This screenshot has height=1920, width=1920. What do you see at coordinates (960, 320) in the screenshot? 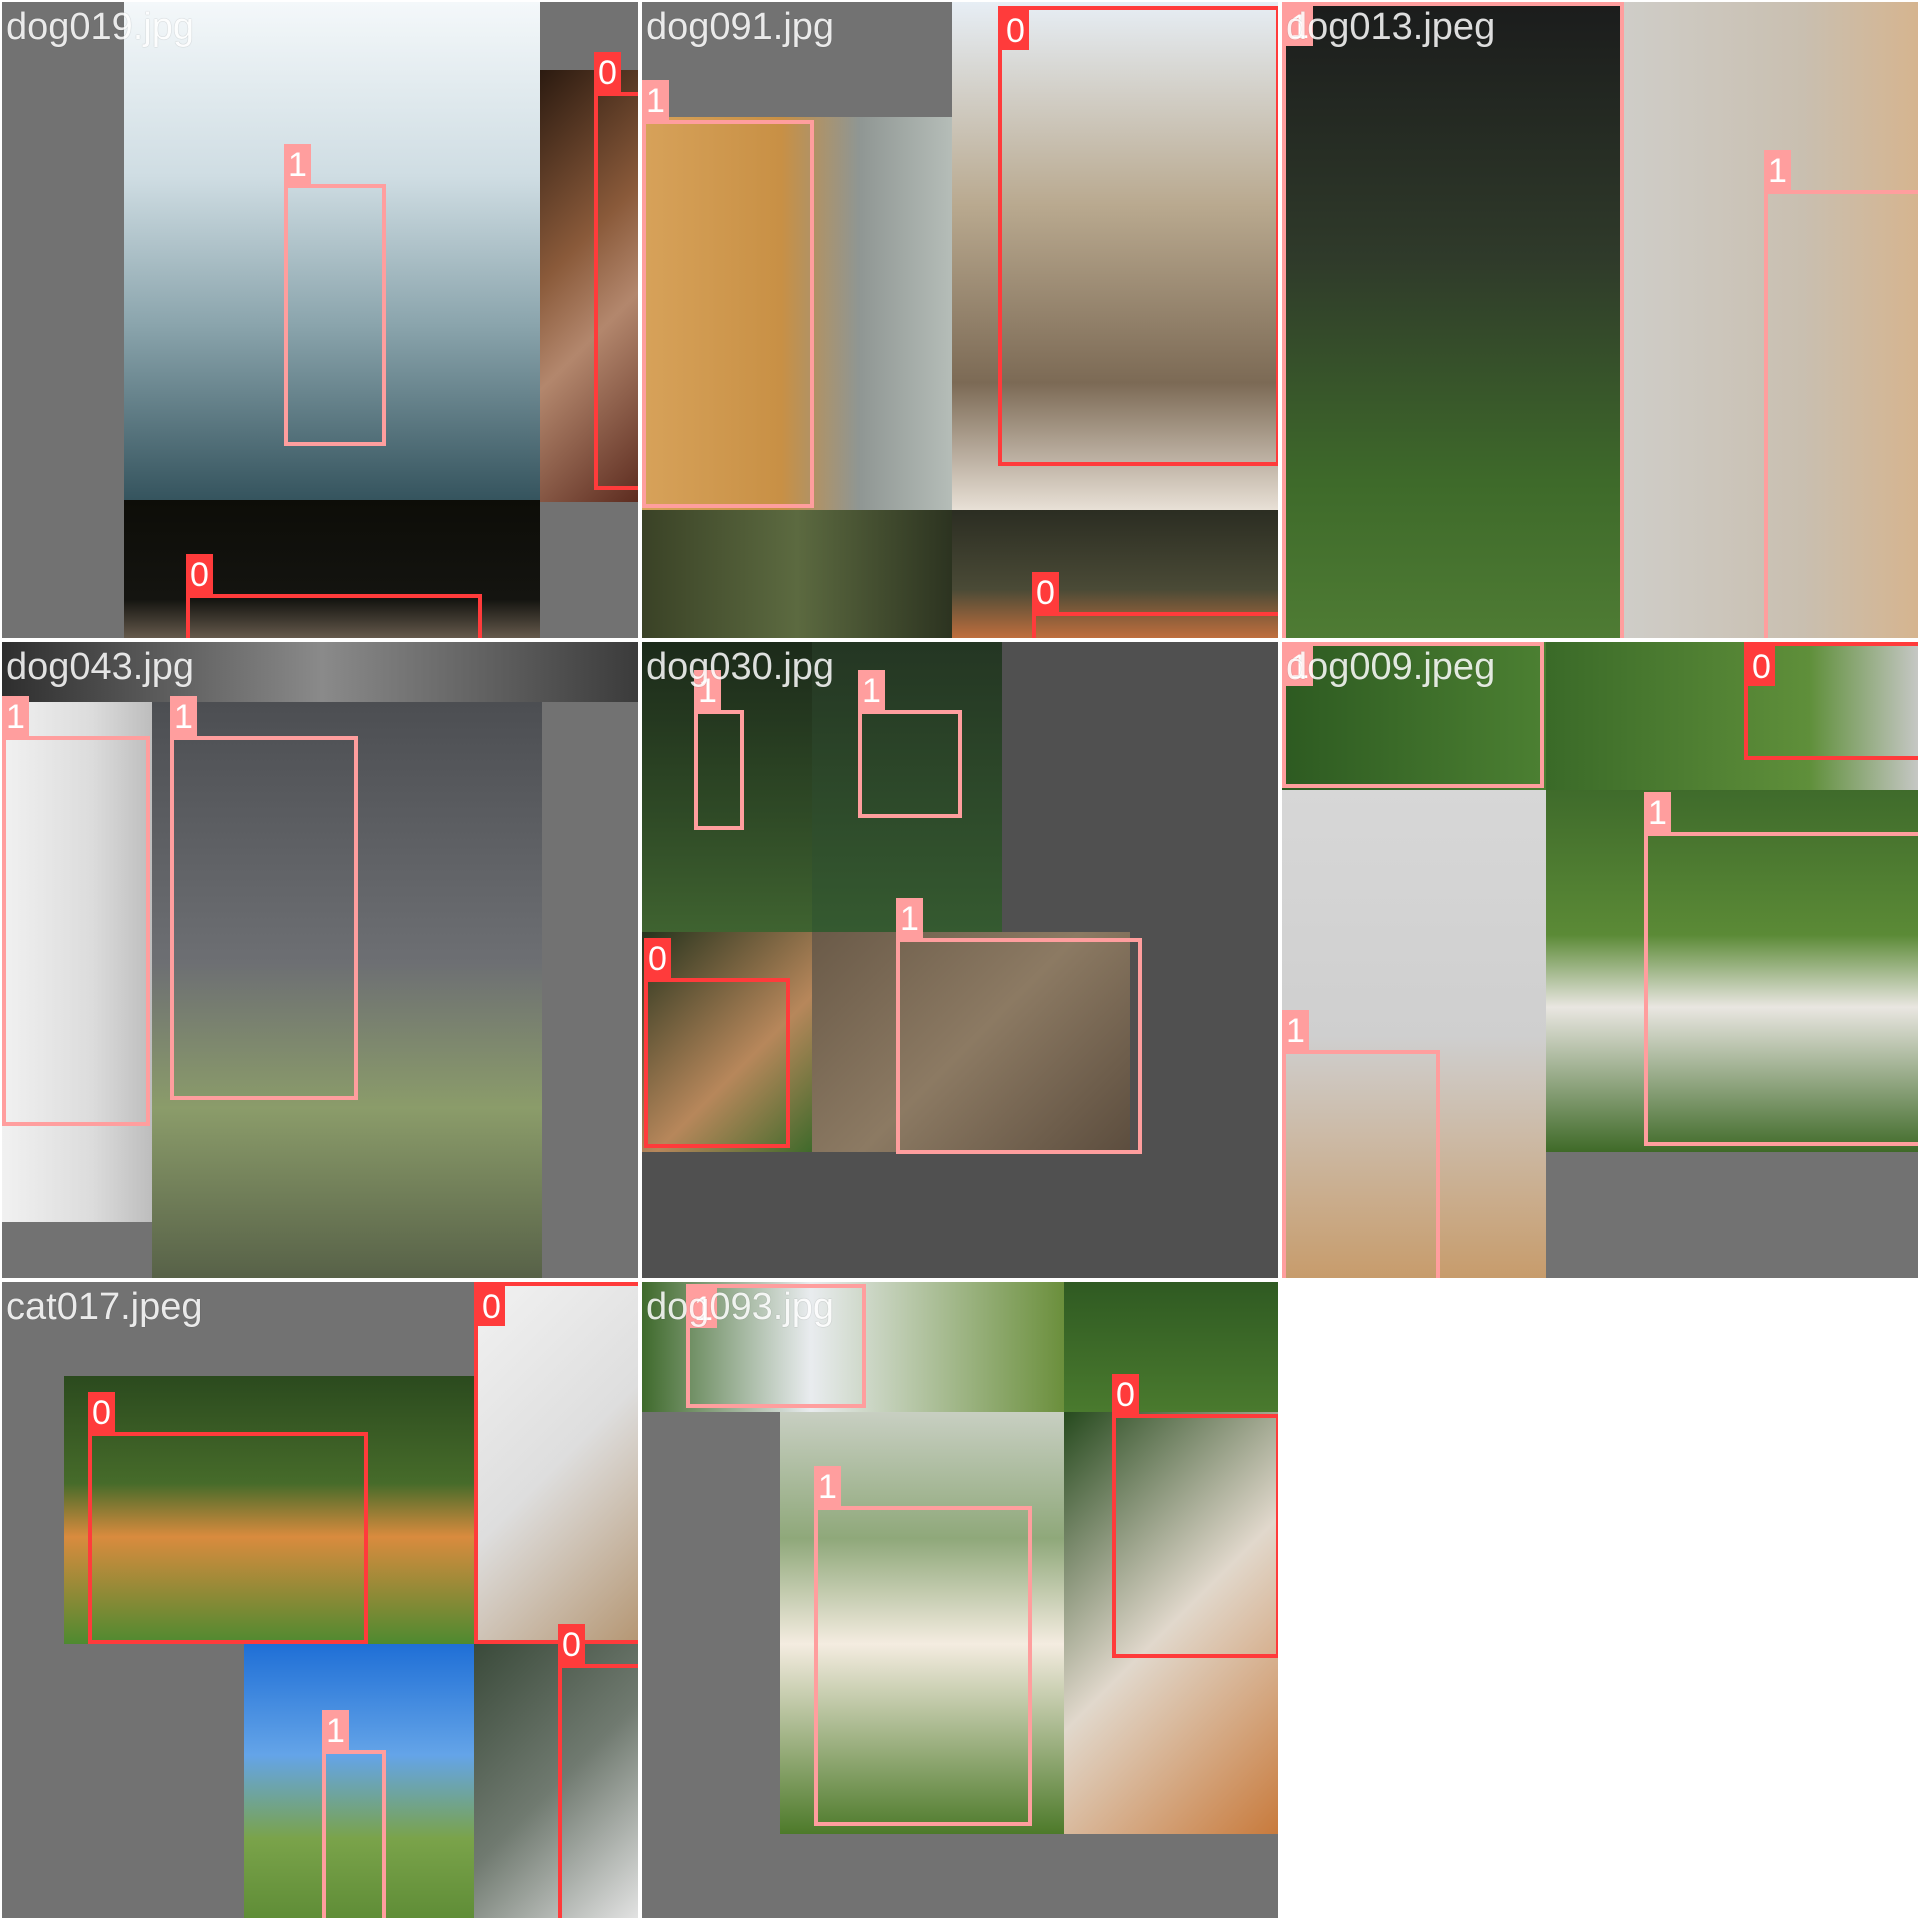
I see `mosaic-tile: 1 0 0 dog091.jpg` at bounding box center [960, 320].